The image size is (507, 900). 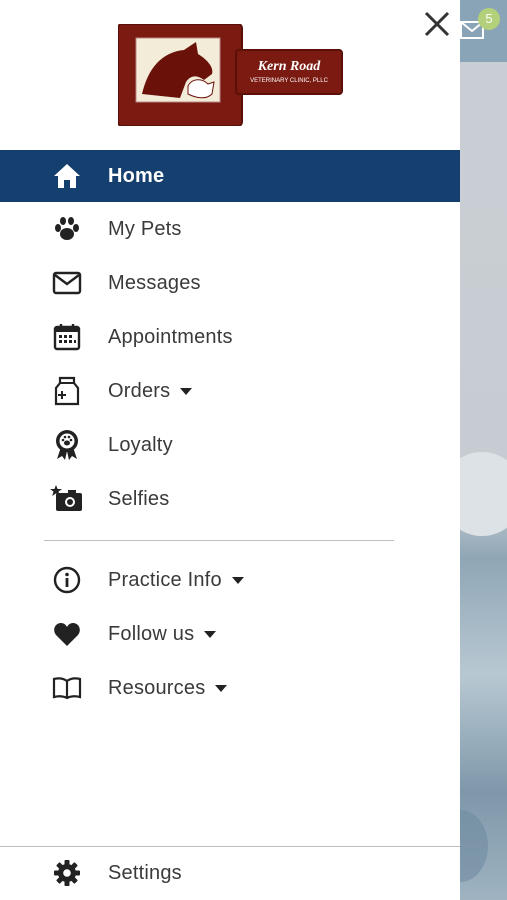 I want to click on menu-divider, so click(x=219, y=540).